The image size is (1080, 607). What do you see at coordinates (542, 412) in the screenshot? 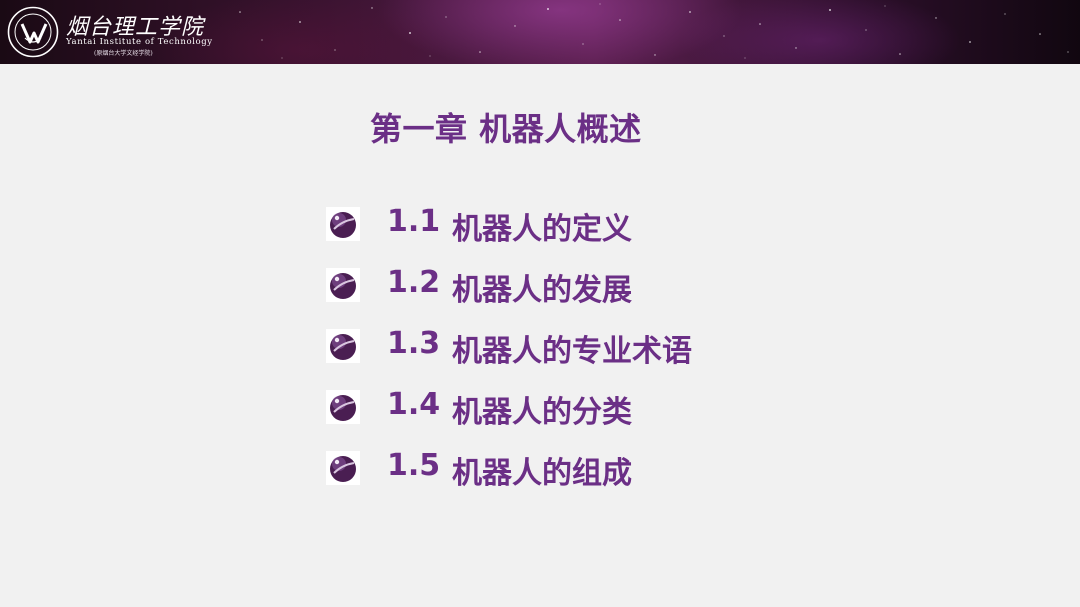
I see `toc-label: 机器人的分类` at bounding box center [542, 412].